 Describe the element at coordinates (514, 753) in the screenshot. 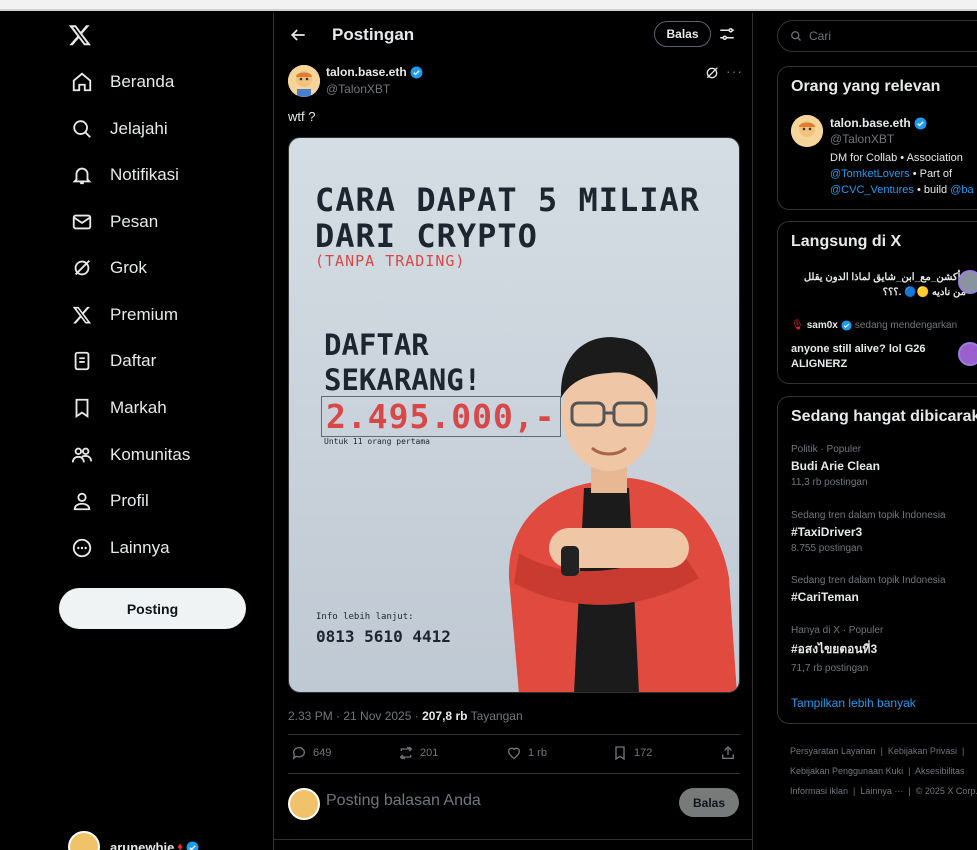

I see `heart-icon` at that location.